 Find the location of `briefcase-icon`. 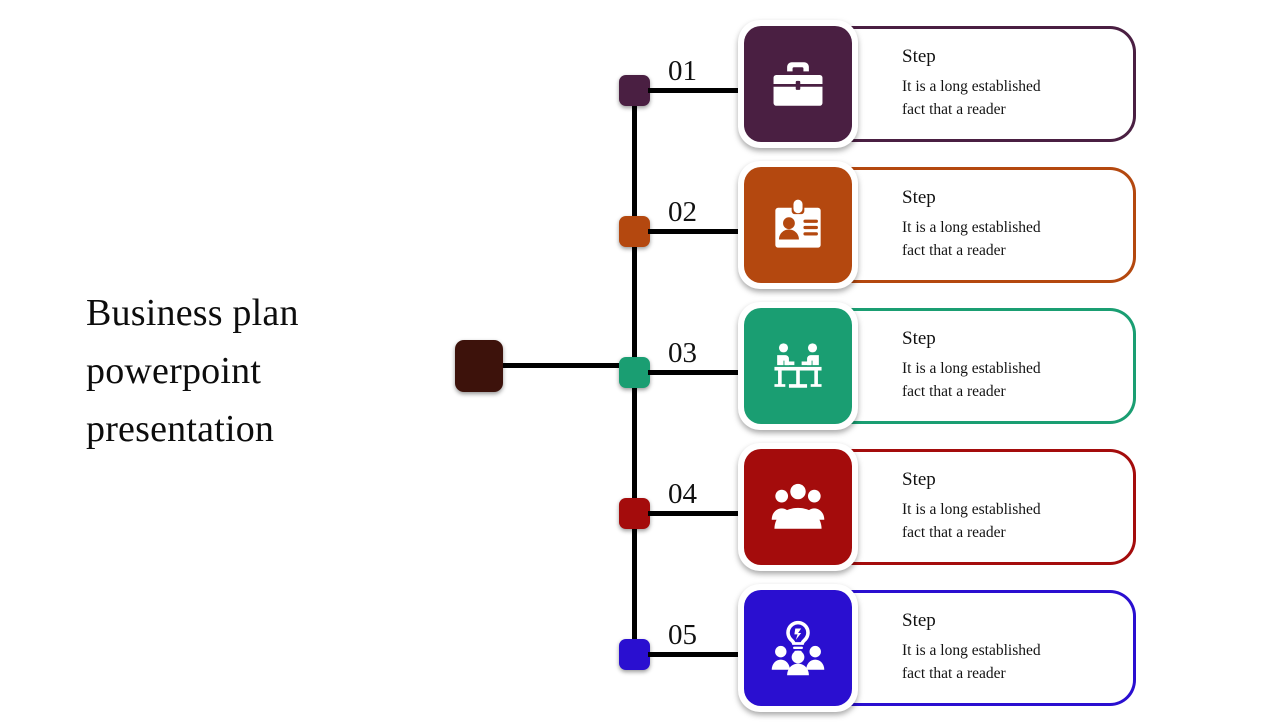

briefcase-icon is located at coordinates (798, 84).